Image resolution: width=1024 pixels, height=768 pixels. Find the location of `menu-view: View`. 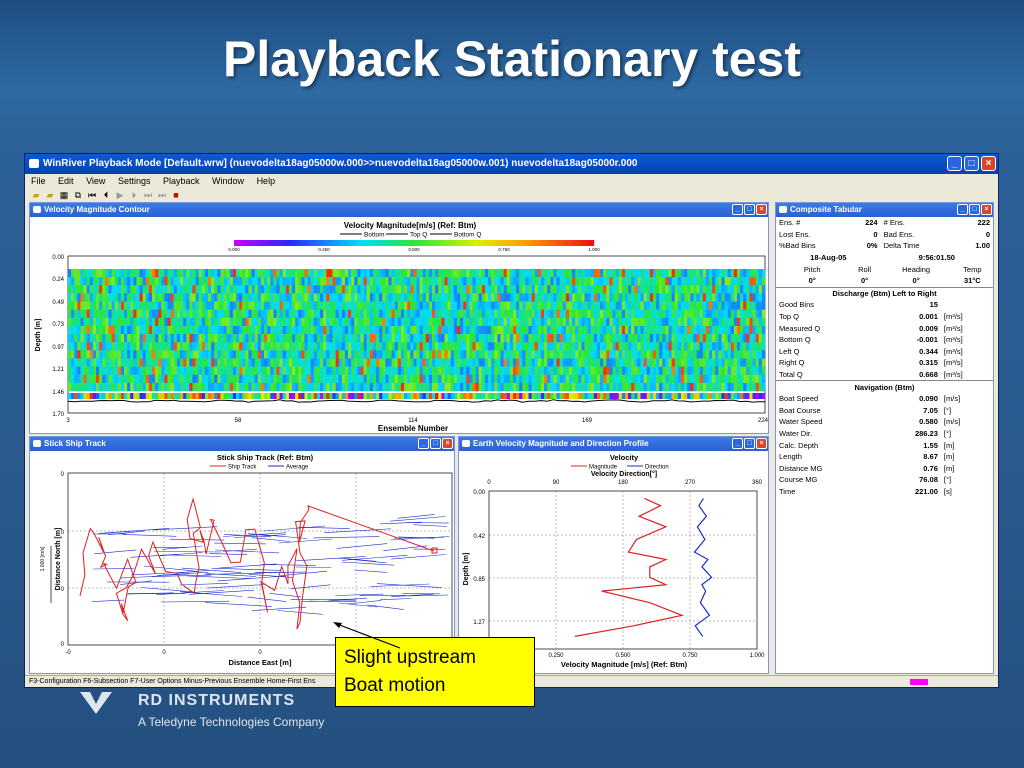

menu-view: View is located at coordinates (95, 181).